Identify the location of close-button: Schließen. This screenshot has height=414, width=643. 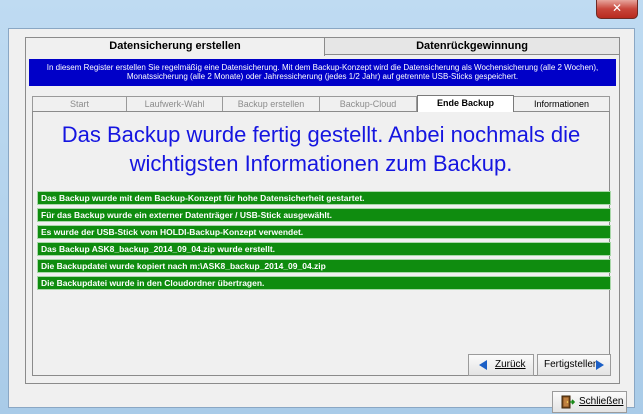
(589, 402).